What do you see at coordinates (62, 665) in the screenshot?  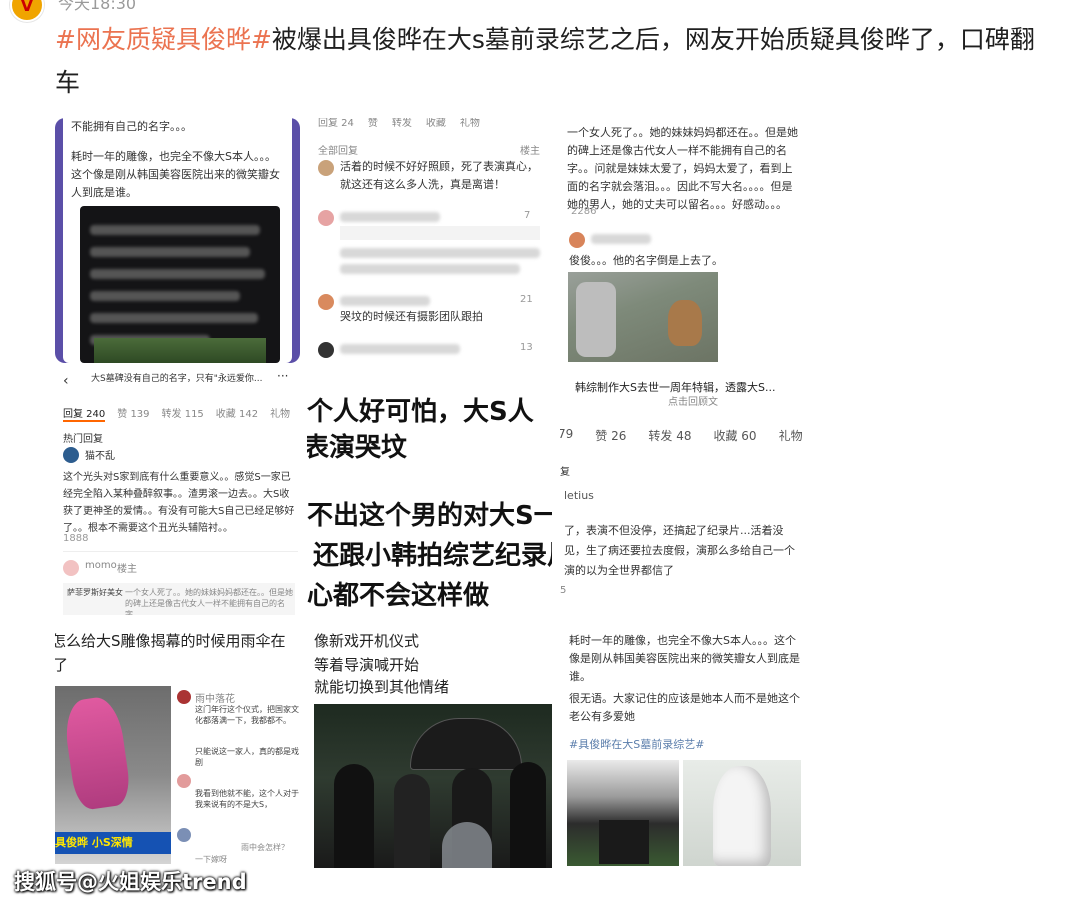 I see `text-line: 了` at bounding box center [62, 665].